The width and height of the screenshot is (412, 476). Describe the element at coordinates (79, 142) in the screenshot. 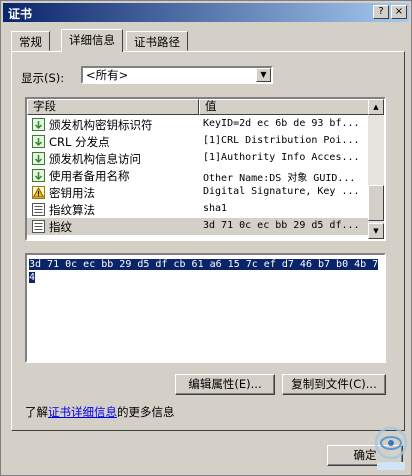

I see `field-name: CRL 分发点` at that location.